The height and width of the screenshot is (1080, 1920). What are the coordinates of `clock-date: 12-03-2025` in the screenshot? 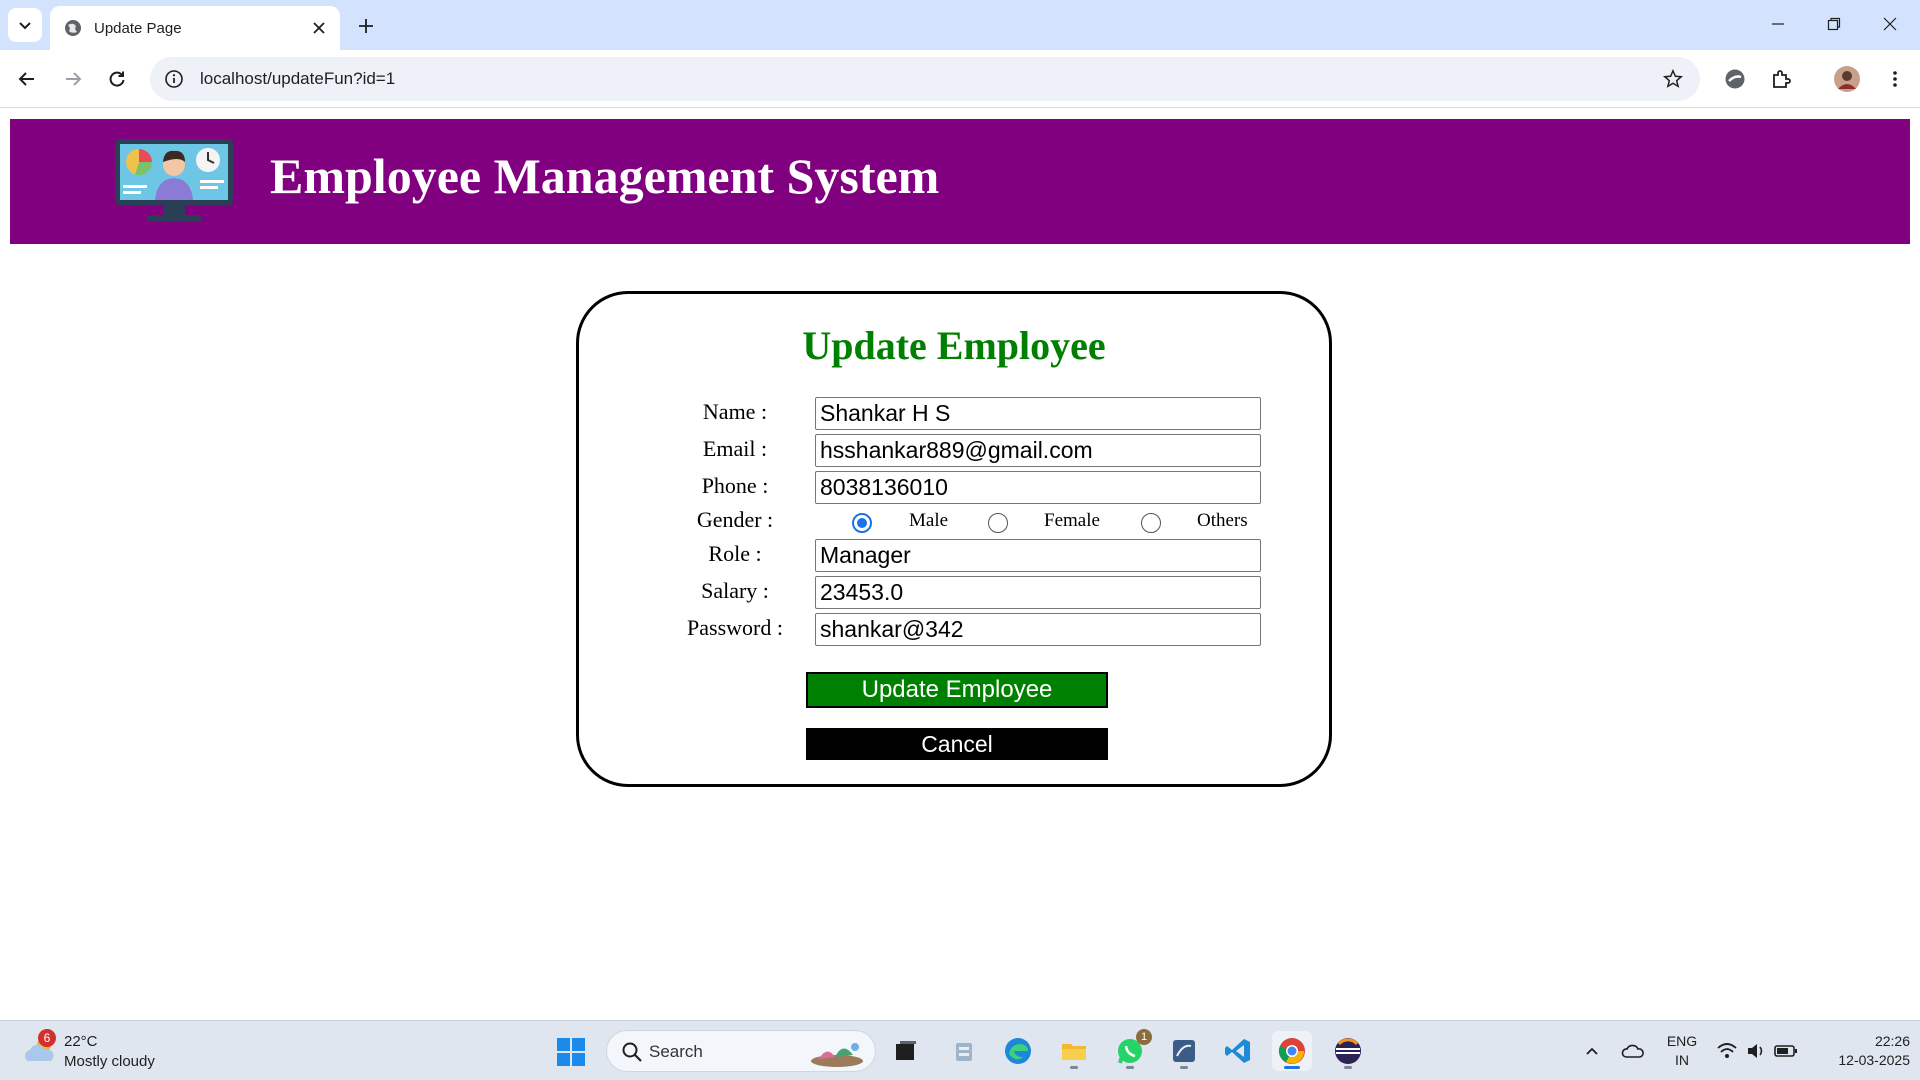 It's located at (1860, 1060).